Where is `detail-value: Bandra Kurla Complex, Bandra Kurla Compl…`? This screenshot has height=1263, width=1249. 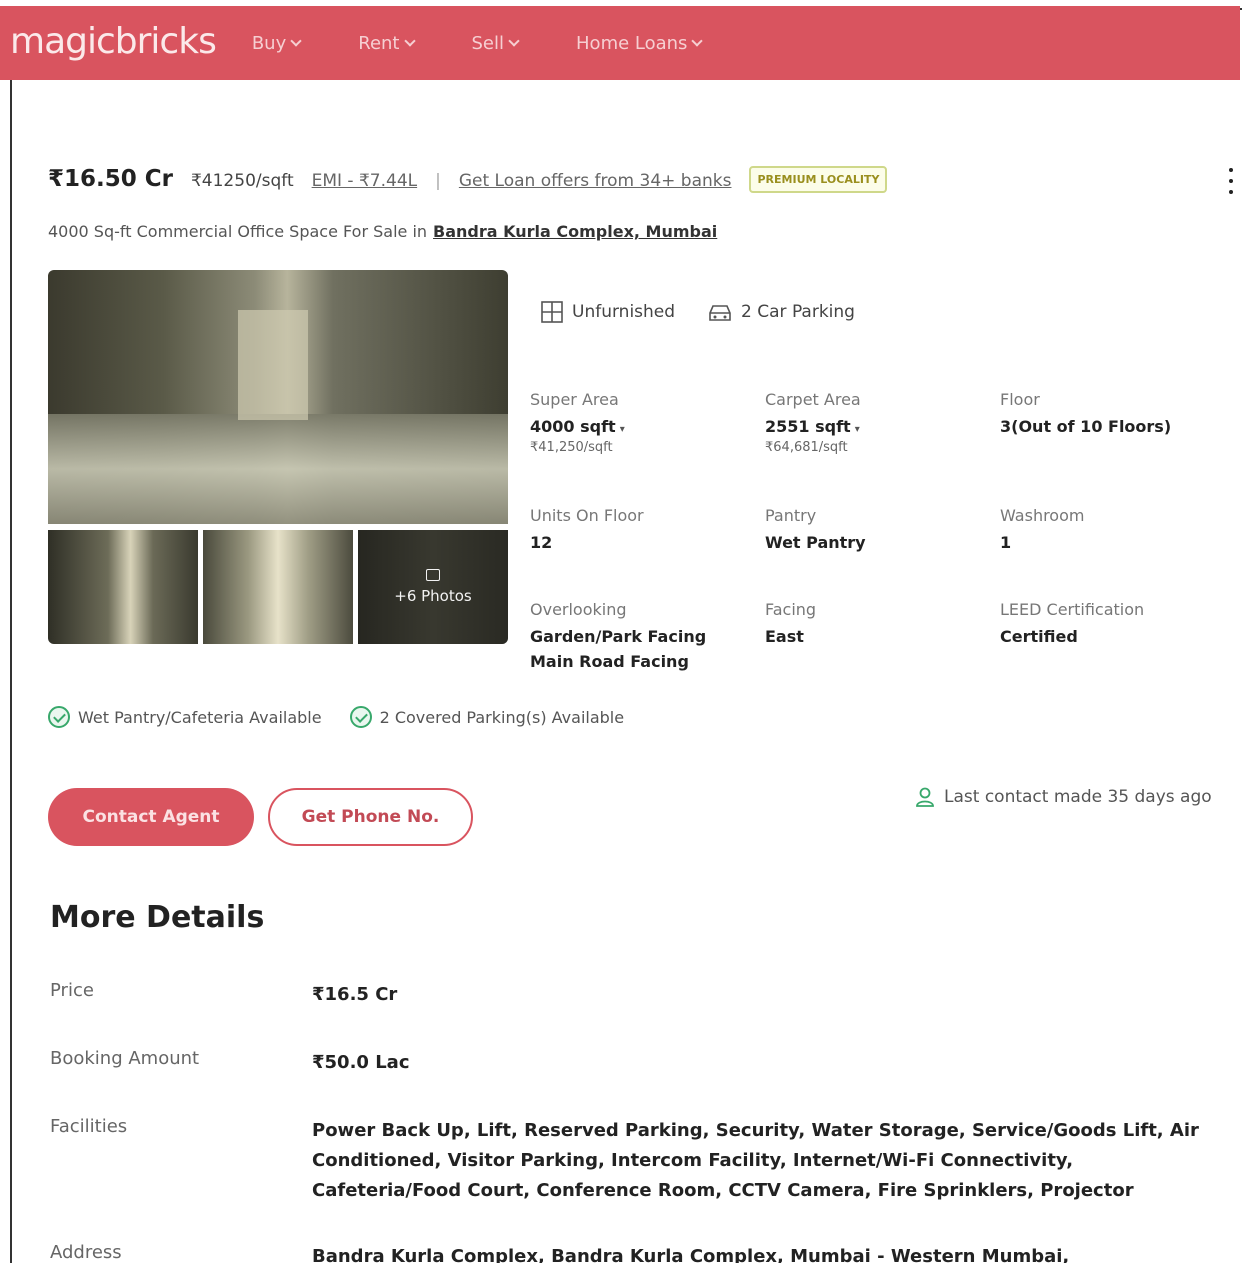
detail-value: Bandra Kurla Complex, Bandra Kurla Compl… is located at coordinates (691, 1254).